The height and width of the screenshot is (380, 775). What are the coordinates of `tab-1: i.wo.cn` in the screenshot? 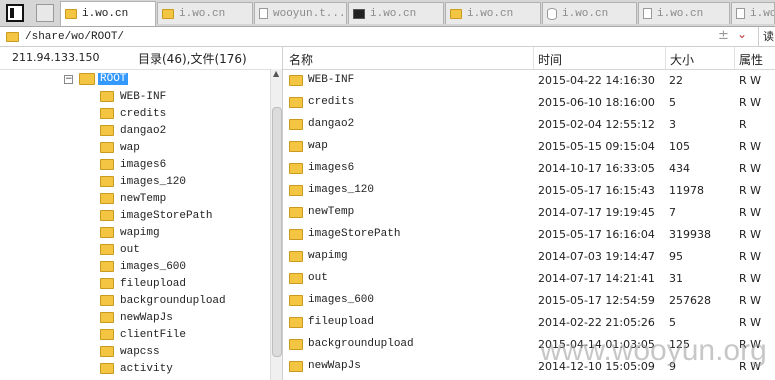 It's located at (108, 13).